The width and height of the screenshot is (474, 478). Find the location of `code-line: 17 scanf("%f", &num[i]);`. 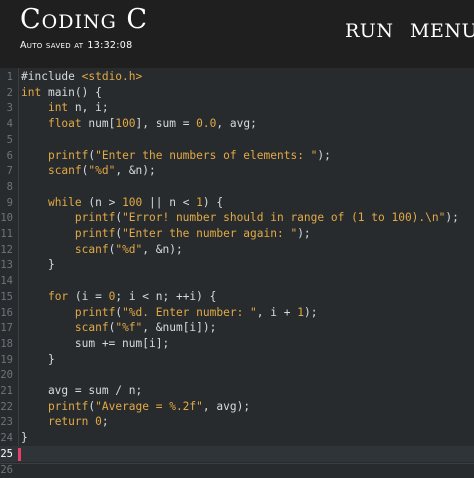

code-line: 17 scanf("%f", &num[i]); is located at coordinates (237, 328).